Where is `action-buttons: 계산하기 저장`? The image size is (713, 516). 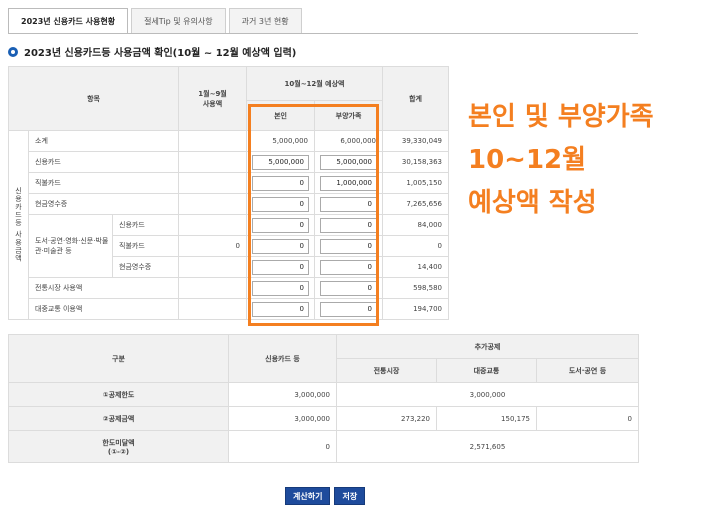 action-buttons: 계산하기 저장 is located at coordinates (327, 496).